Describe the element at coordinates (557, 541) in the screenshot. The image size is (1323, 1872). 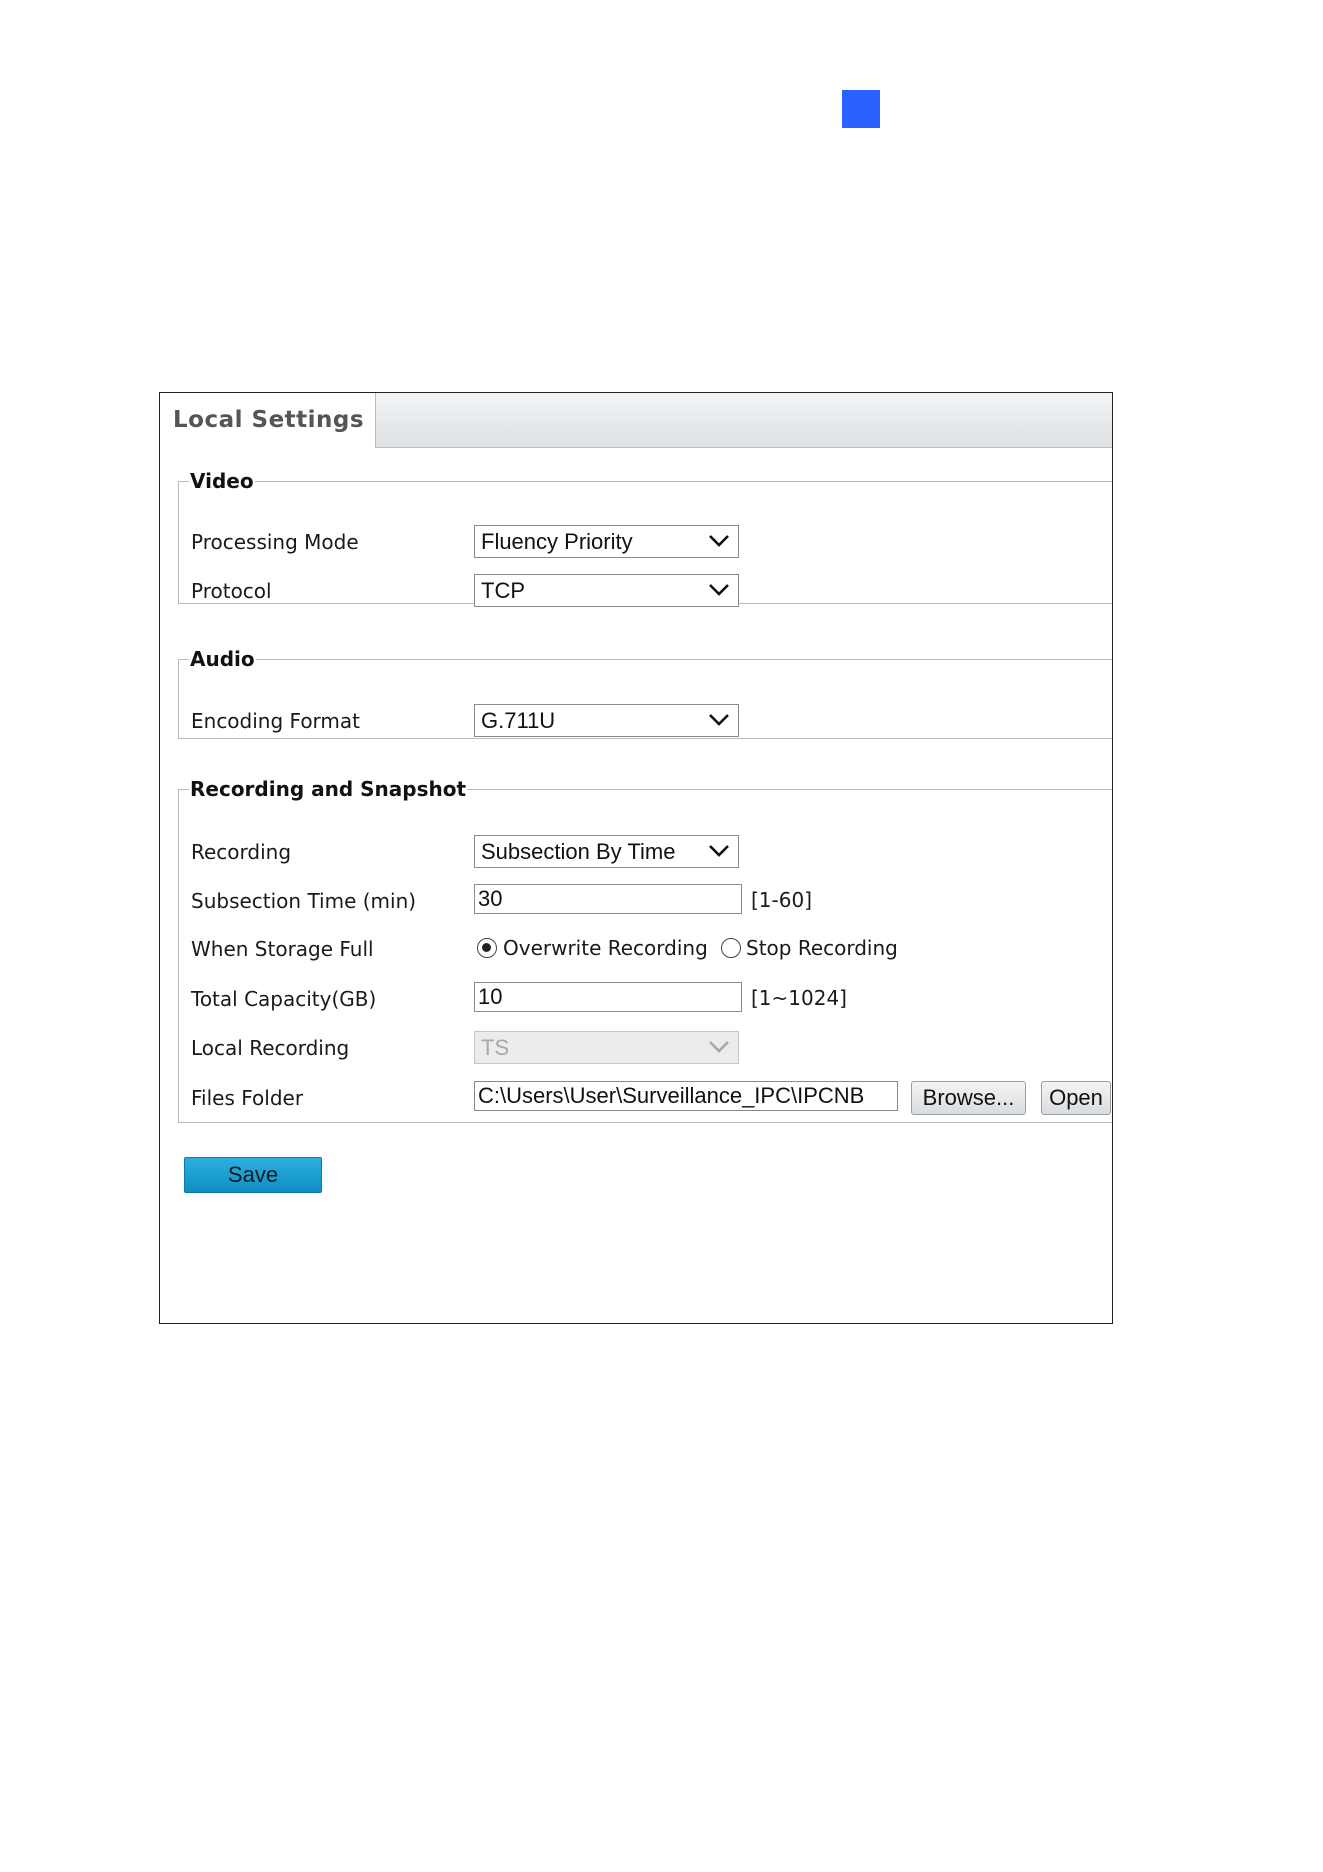
I see `processing-mode-value: Fluency Priority` at that location.